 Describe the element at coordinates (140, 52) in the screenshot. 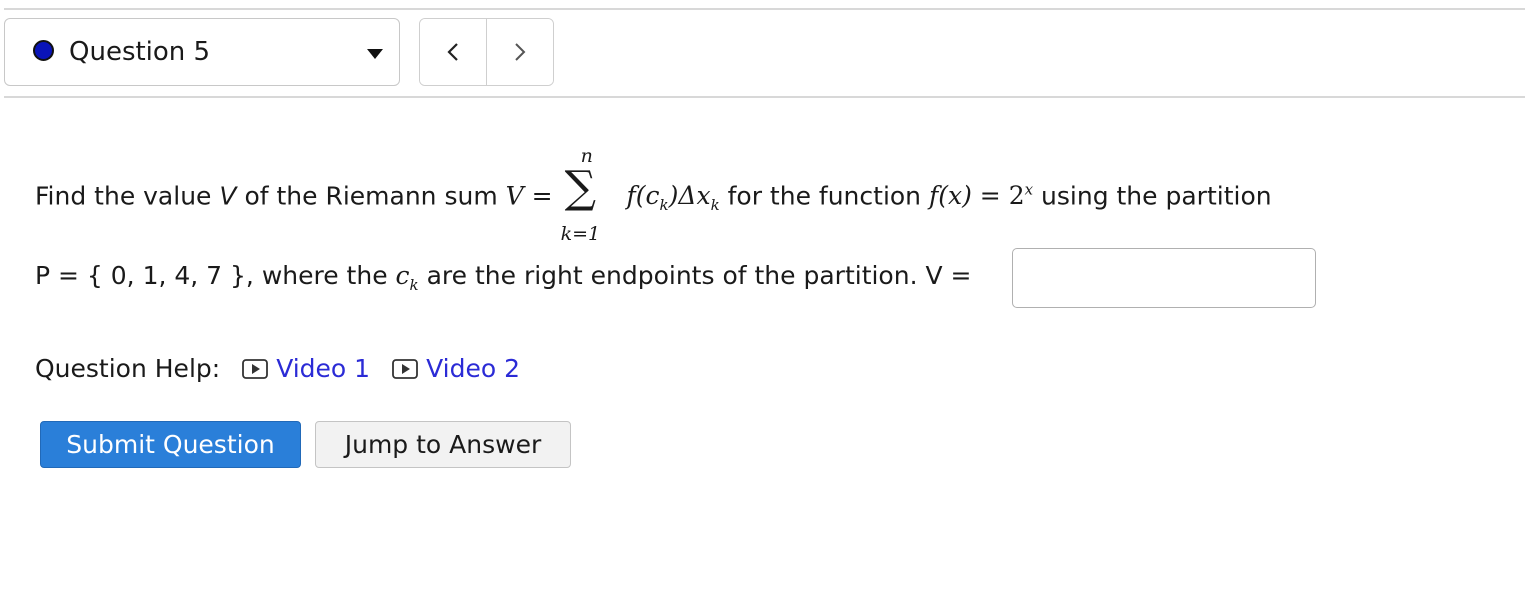

I see `question-label: Question 5` at that location.